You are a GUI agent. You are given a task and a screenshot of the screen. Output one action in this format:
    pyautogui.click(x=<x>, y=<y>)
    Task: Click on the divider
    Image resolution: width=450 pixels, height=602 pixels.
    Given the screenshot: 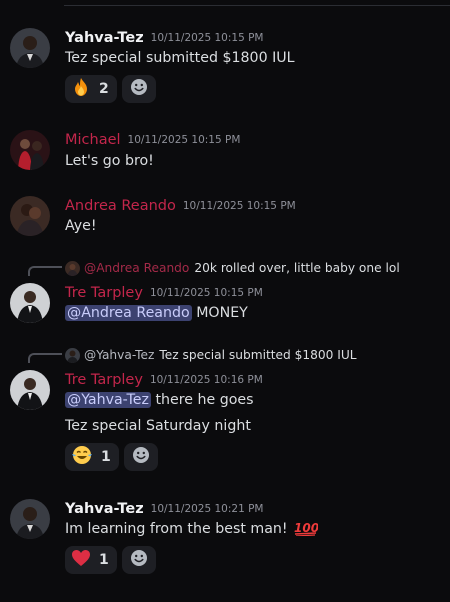 What is the action you would take?
    pyautogui.click(x=257, y=5)
    